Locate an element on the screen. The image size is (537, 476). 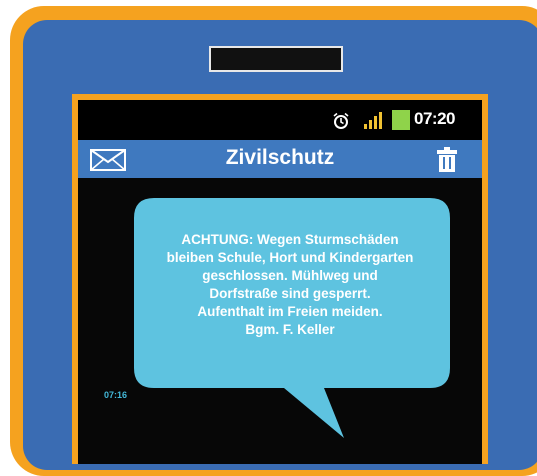
battery-icon is located at coordinates (401, 120).